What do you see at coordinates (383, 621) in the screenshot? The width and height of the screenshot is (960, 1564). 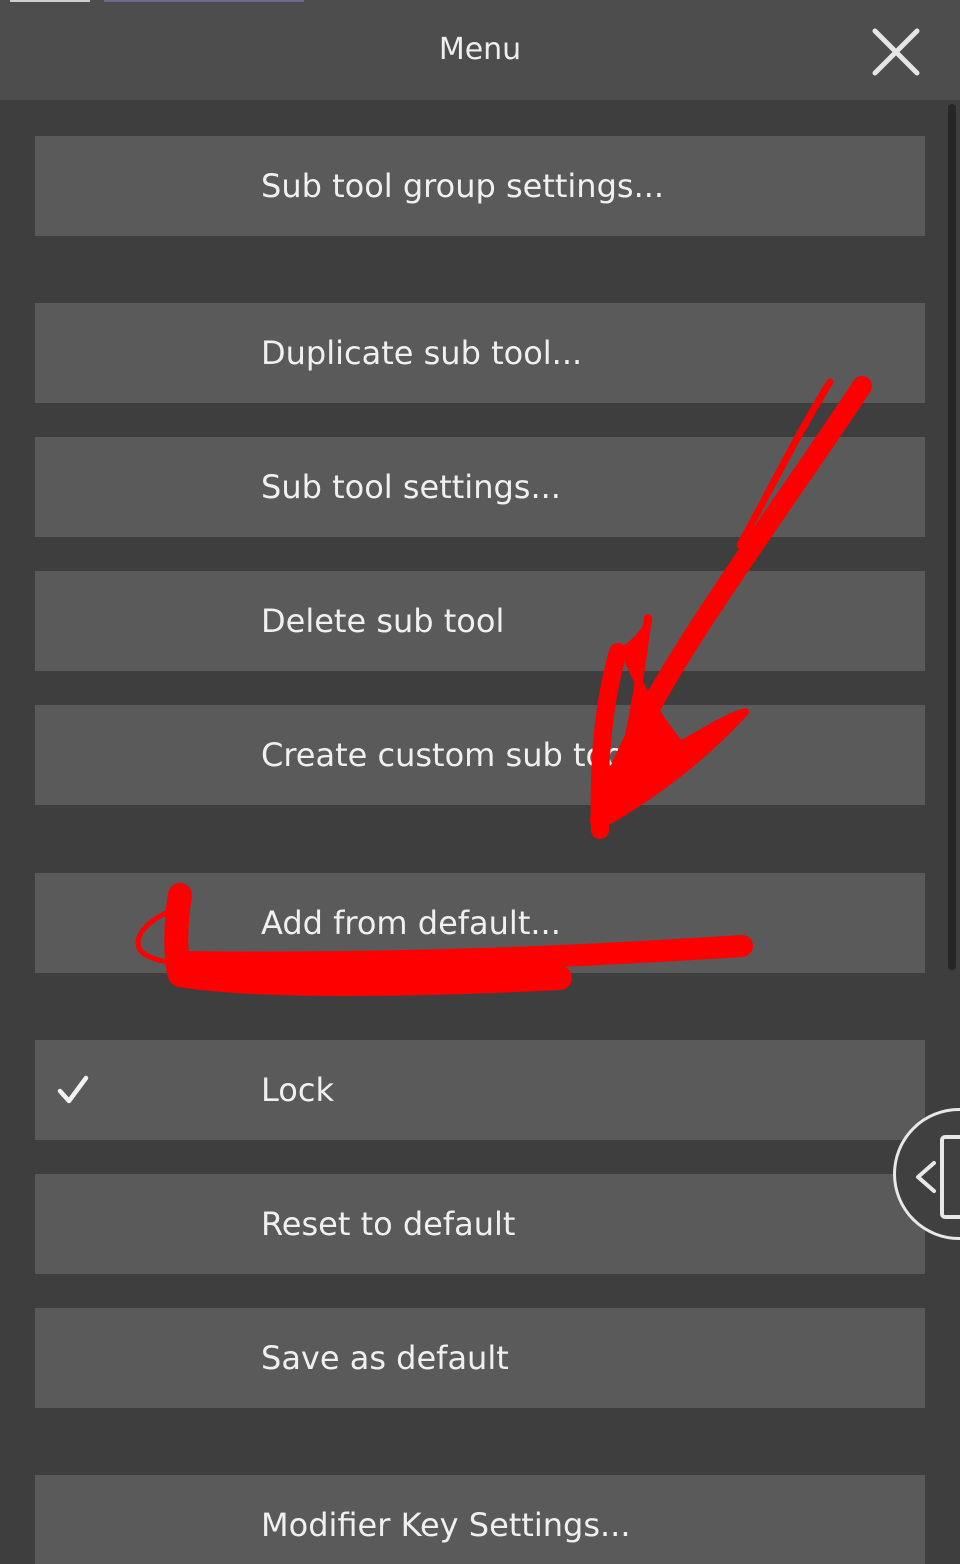 I see `menu-item-label: Delete sub tool` at bounding box center [383, 621].